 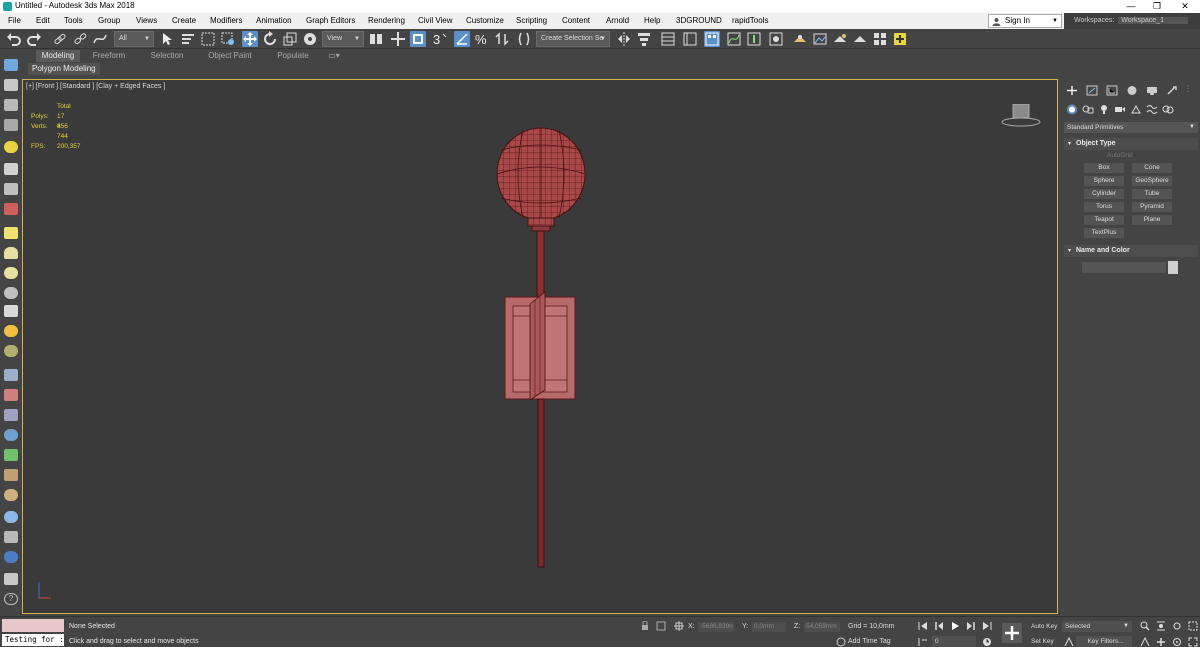 I want to click on menu-group: Group, so click(x=109, y=20).